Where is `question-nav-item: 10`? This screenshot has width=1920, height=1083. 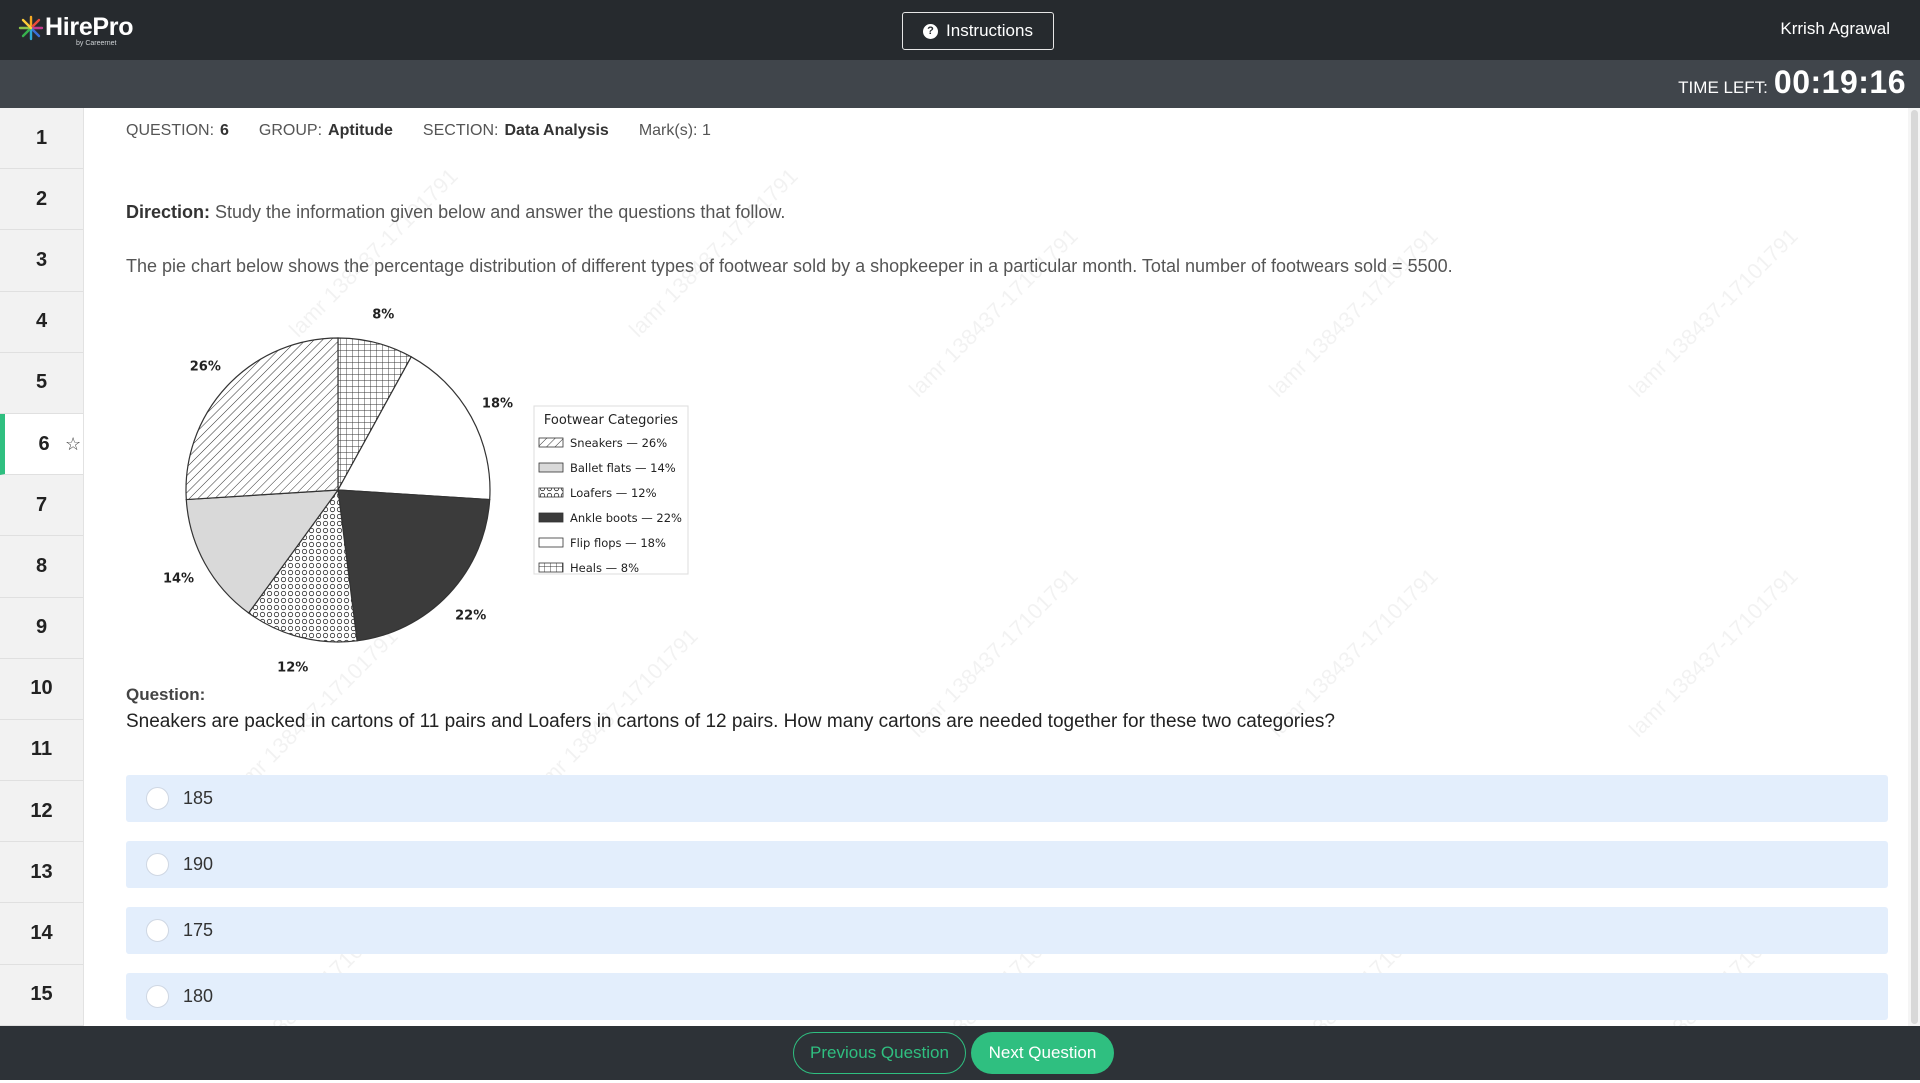 question-nav-item: 10 is located at coordinates (41, 689).